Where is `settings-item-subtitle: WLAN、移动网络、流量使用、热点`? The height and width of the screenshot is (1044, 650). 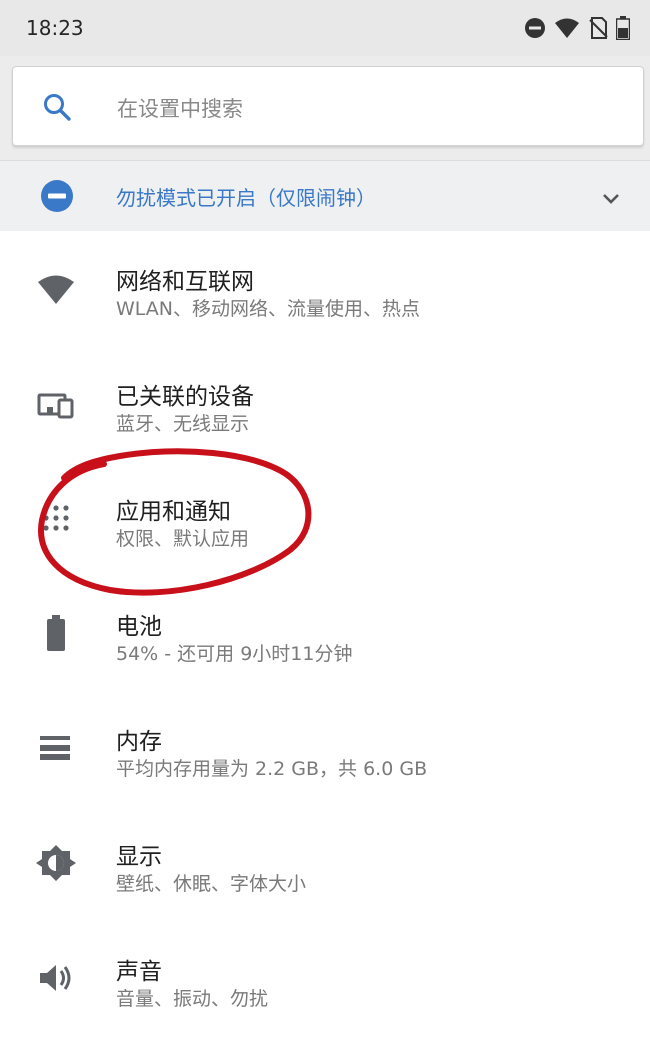
settings-item-subtitle: WLAN、移动网络、流量使用、热点 is located at coordinates (268, 309).